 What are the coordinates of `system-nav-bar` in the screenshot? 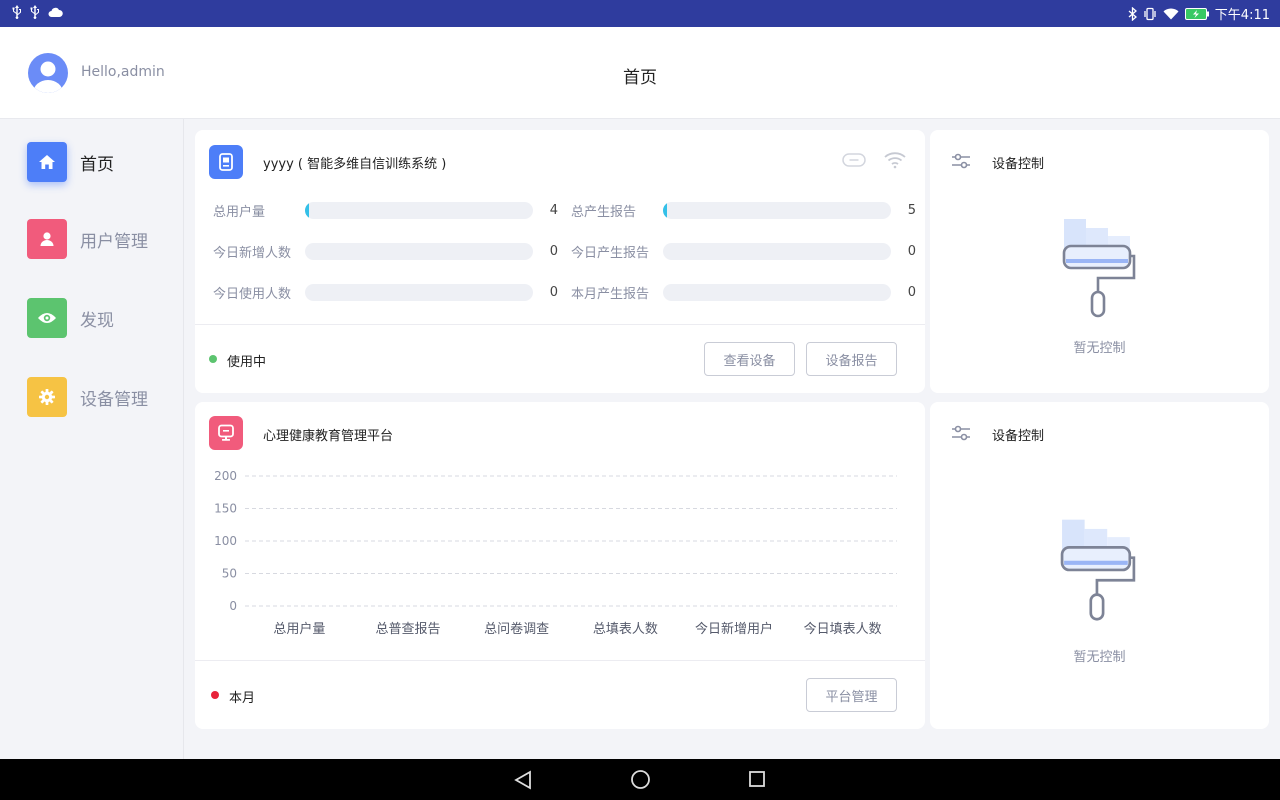 It's located at (640, 779).